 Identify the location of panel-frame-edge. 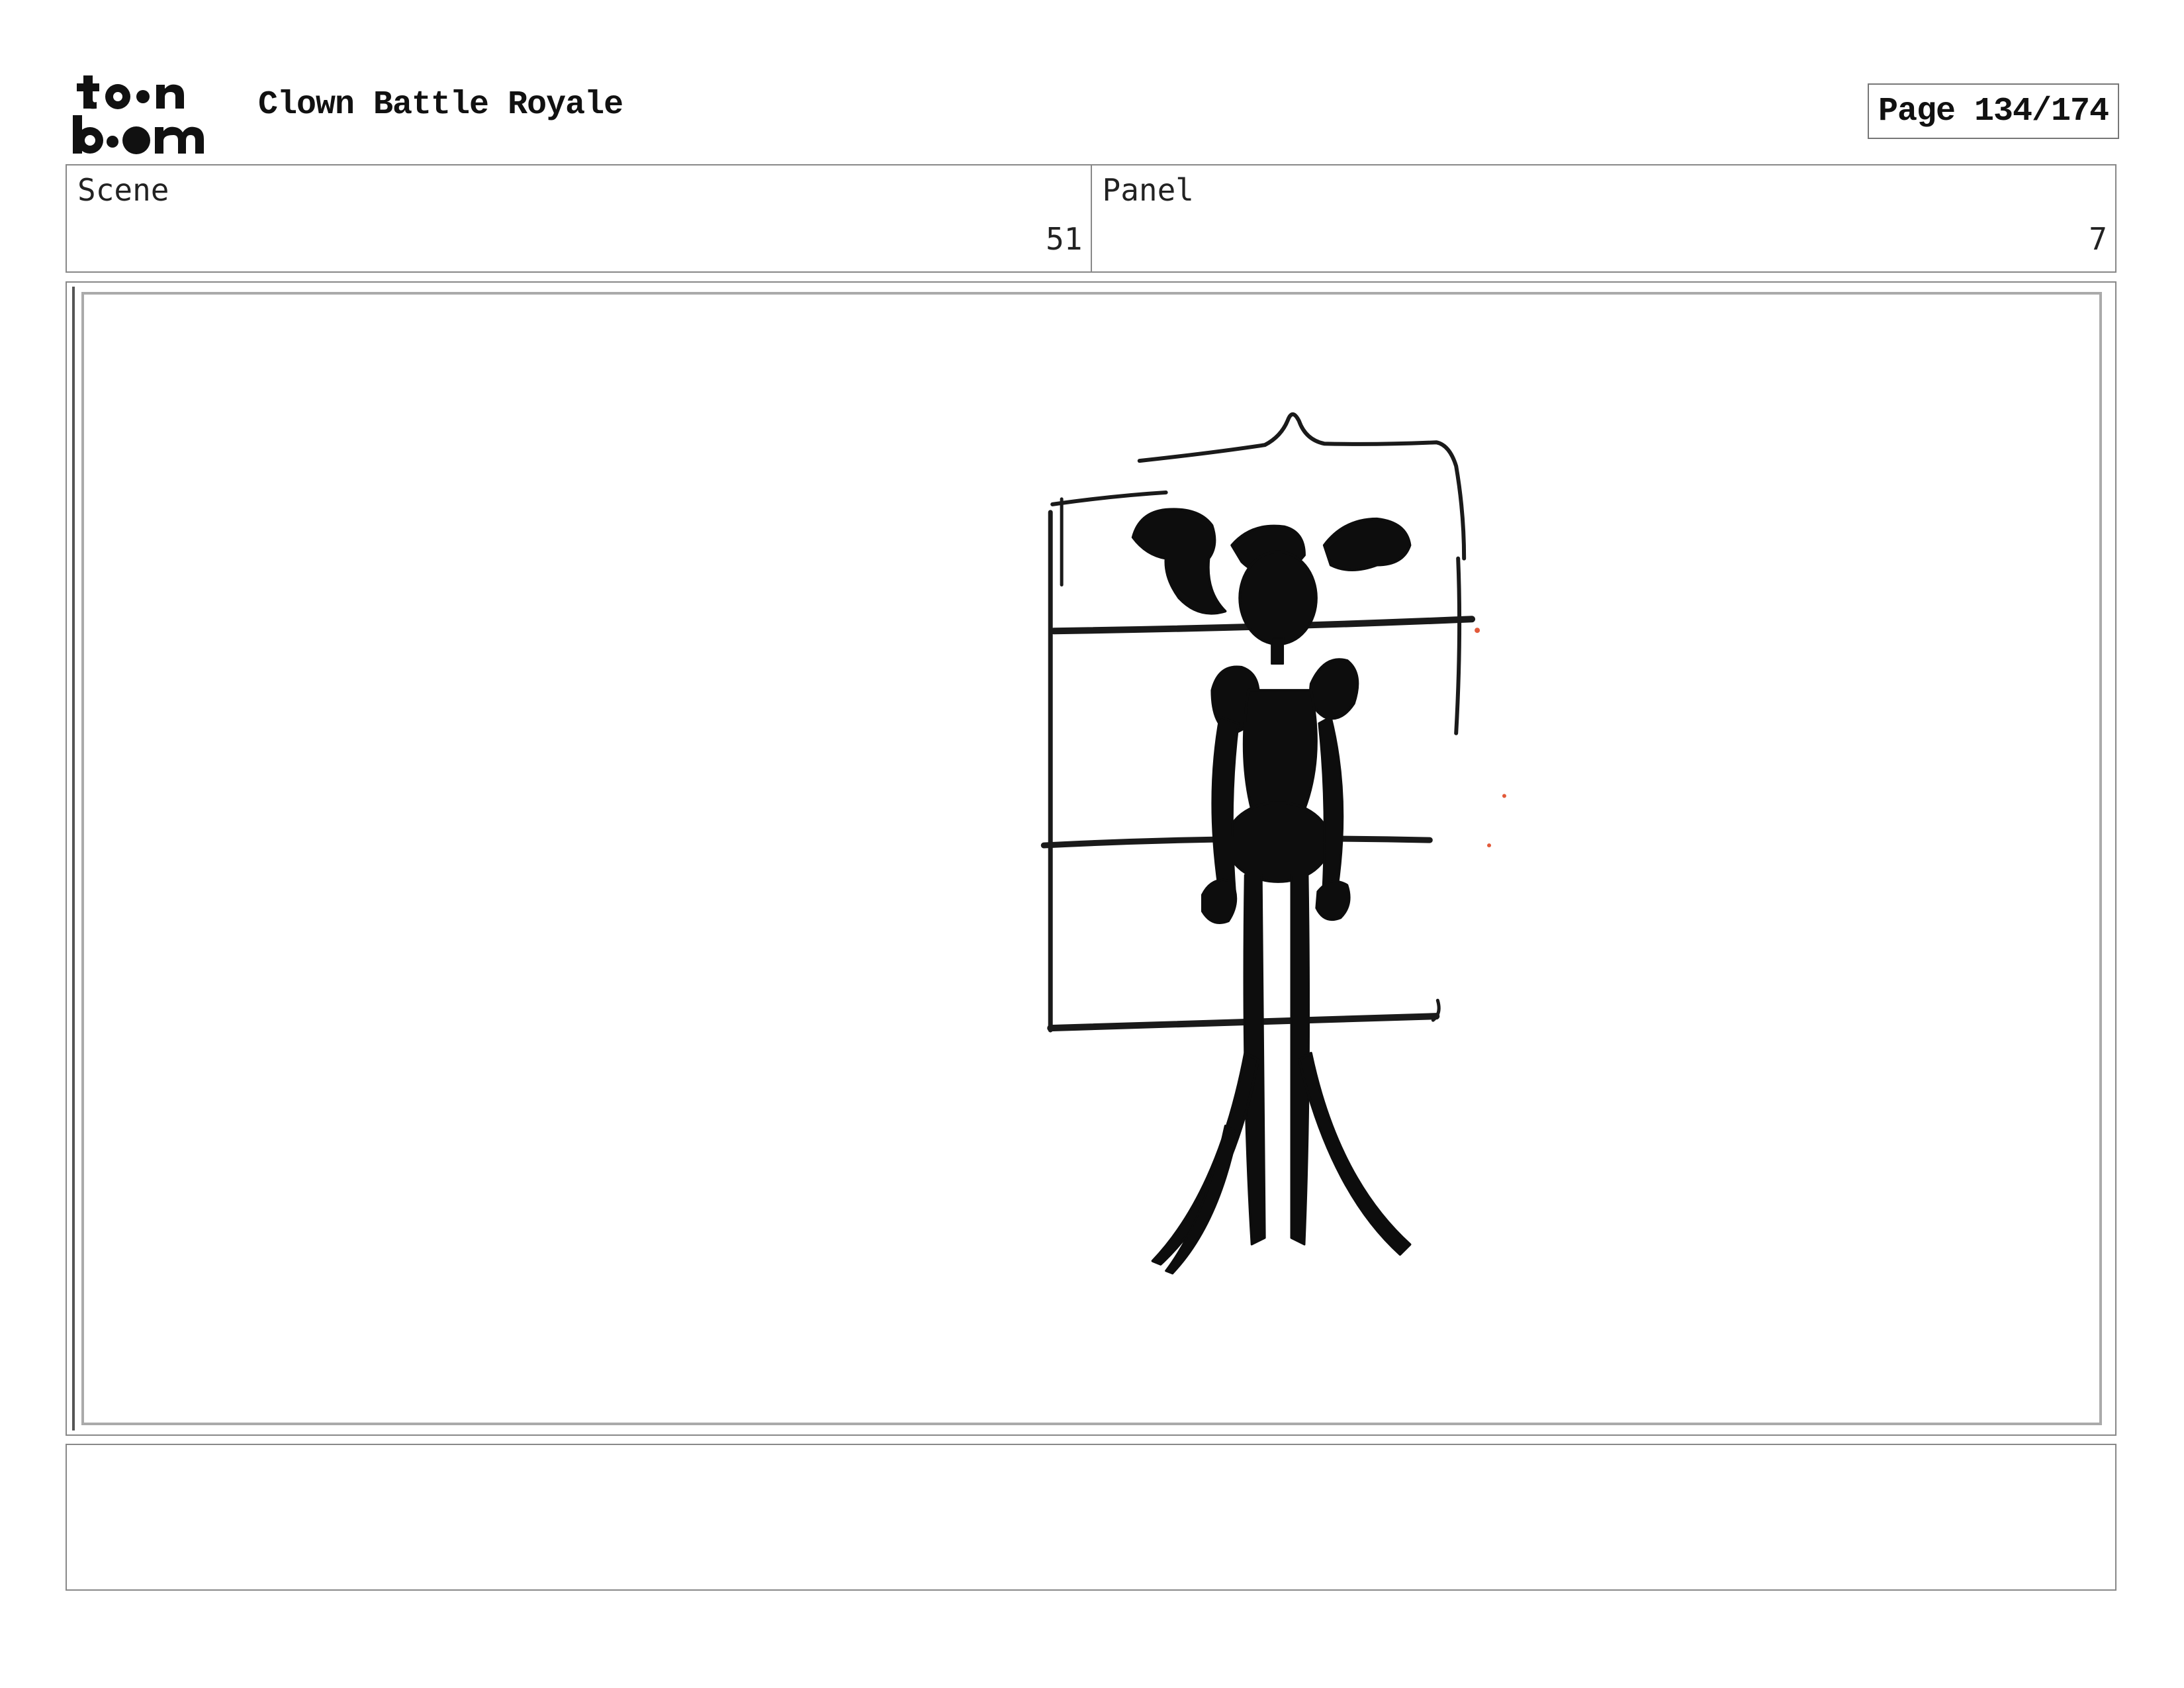
(73, 858).